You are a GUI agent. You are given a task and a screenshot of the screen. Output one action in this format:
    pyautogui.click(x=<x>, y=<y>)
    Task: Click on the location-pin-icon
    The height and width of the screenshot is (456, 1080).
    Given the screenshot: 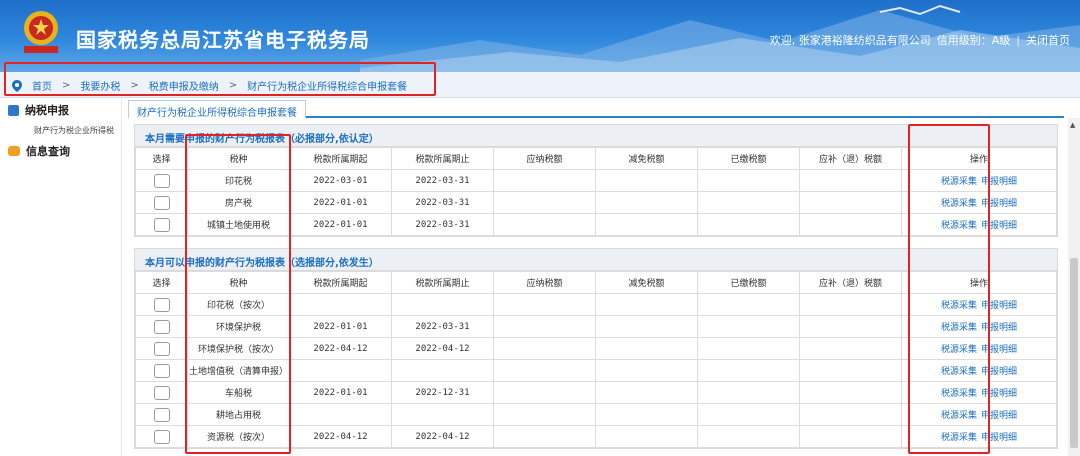 What is the action you would take?
    pyautogui.click(x=17, y=85)
    